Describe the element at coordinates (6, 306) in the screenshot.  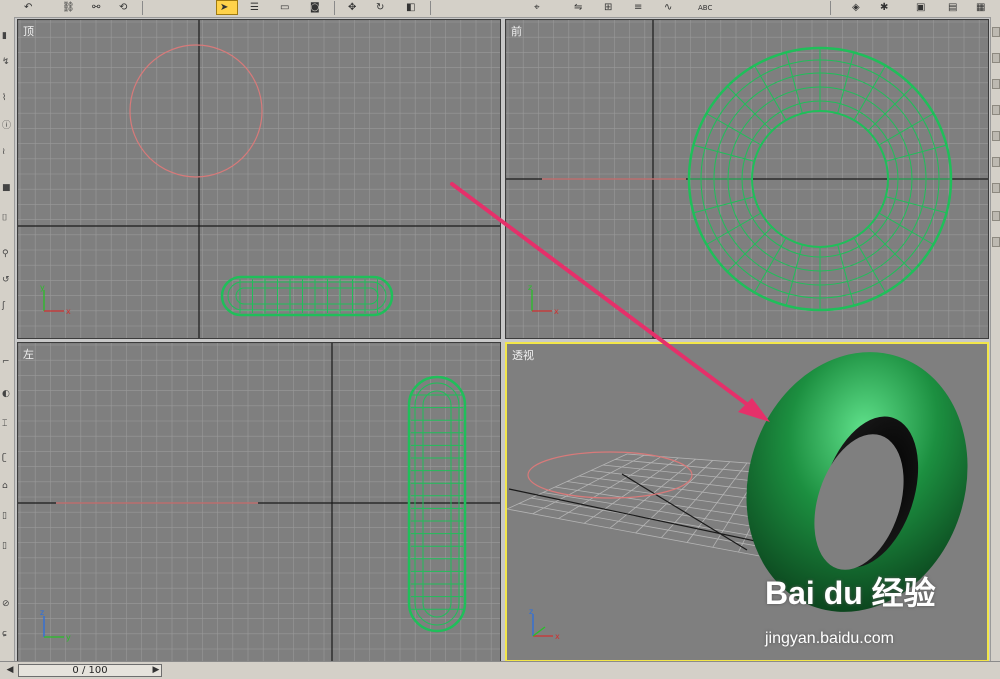
I see `tool-icon: ʃ` at that location.